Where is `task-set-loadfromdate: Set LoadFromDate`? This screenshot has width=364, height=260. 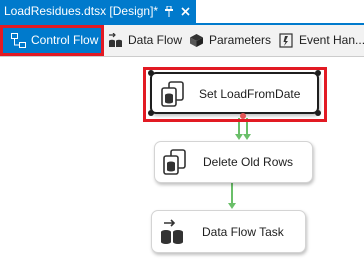
task-set-loadfromdate: Set LoadFromDate is located at coordinates (234, 93).